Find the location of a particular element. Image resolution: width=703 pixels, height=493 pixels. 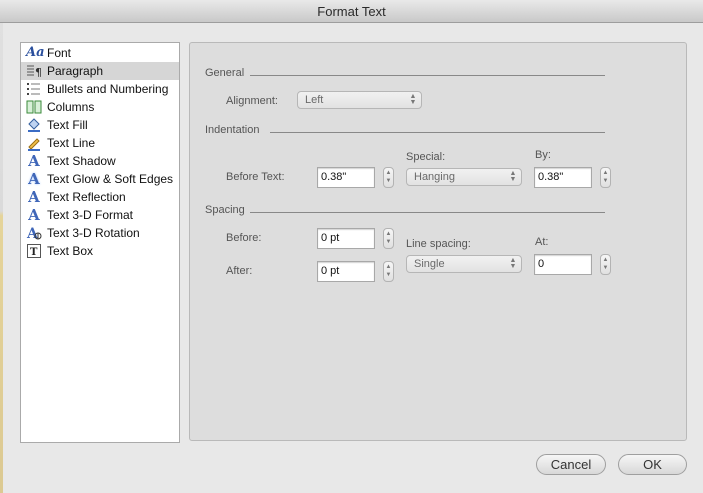

sidebar-item-label: Columns is located at coordinates (71, 107).